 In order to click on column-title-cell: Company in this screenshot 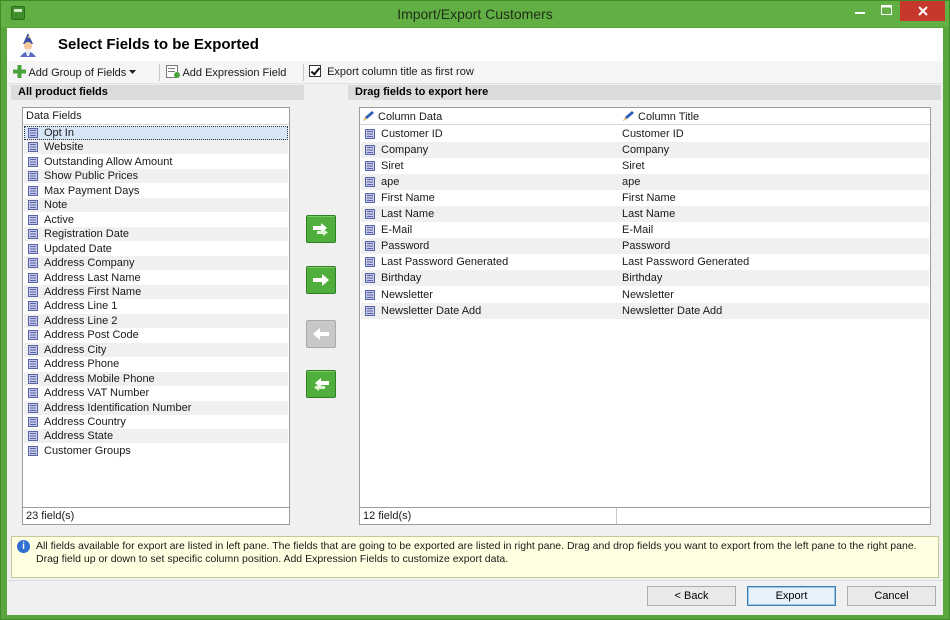, I will do `click(645, 150)`.